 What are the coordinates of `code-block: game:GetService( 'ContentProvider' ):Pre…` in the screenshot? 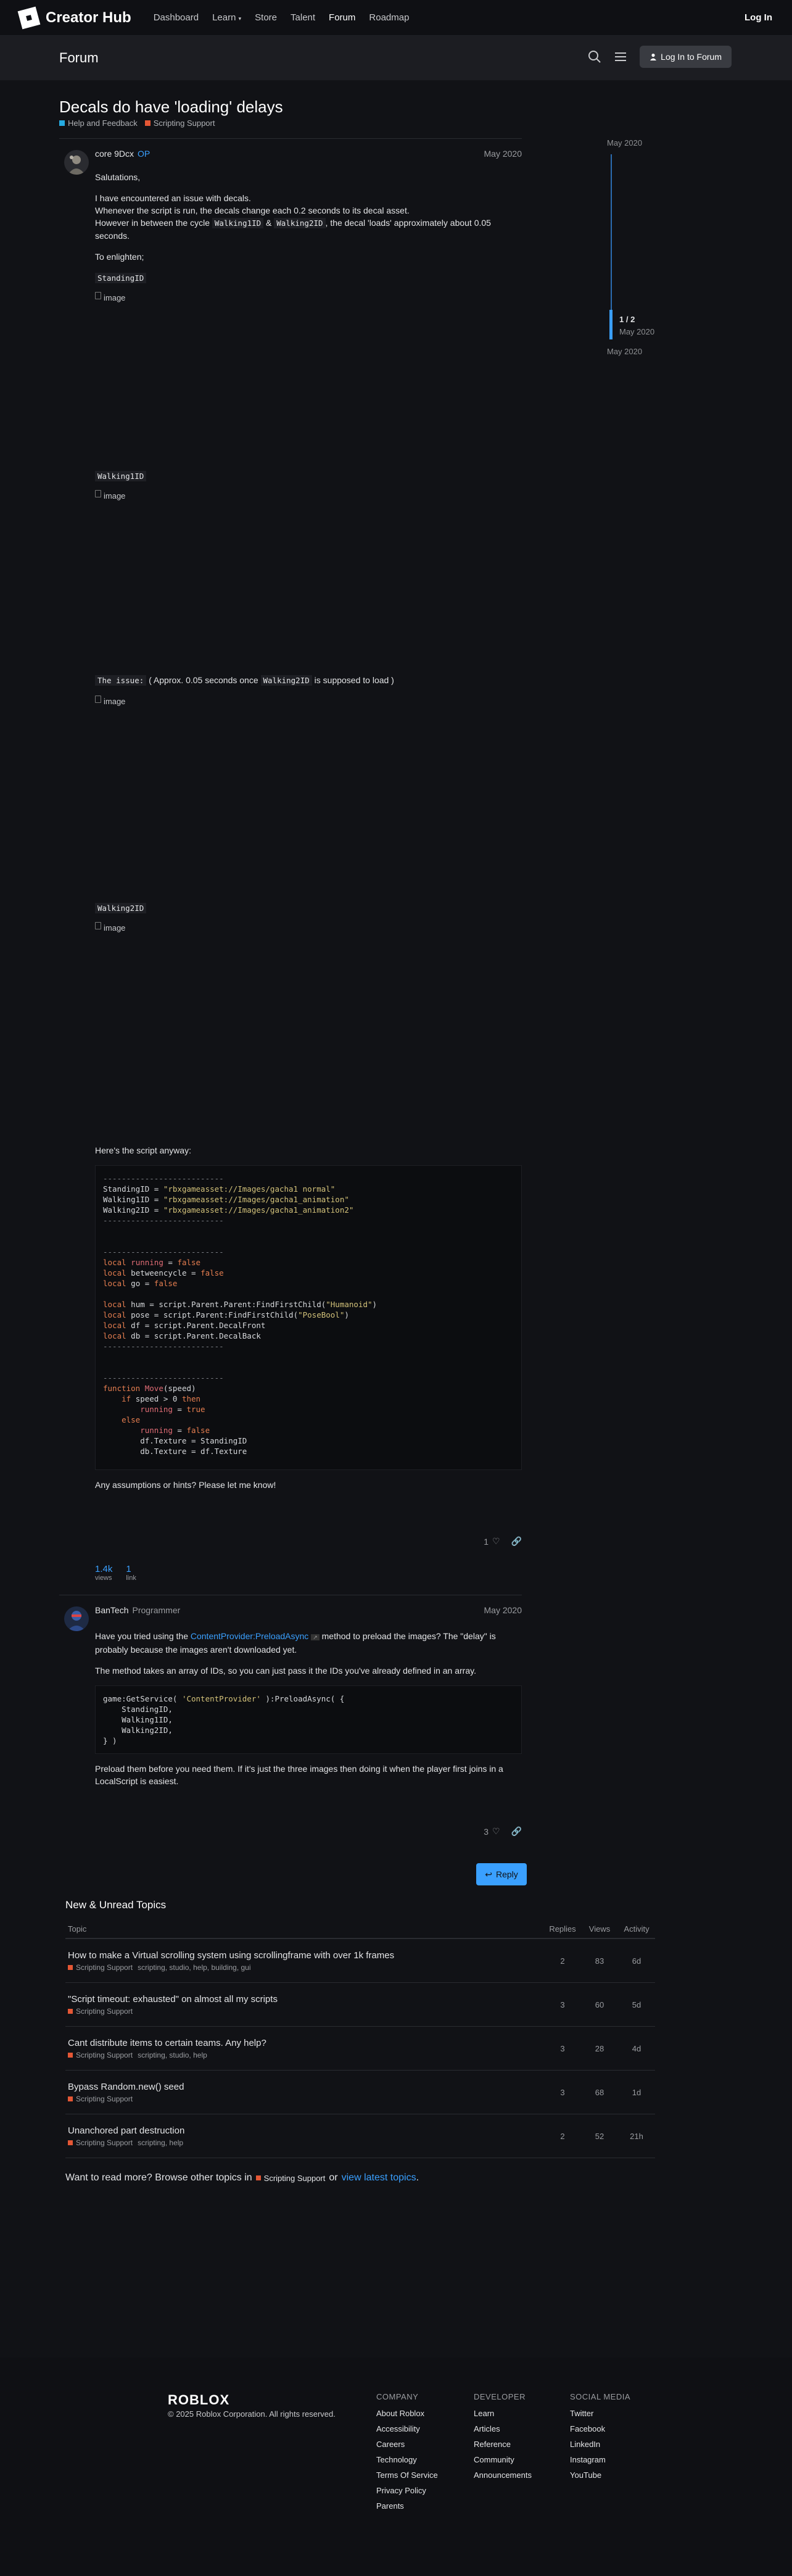 It's located at (308, 1720).